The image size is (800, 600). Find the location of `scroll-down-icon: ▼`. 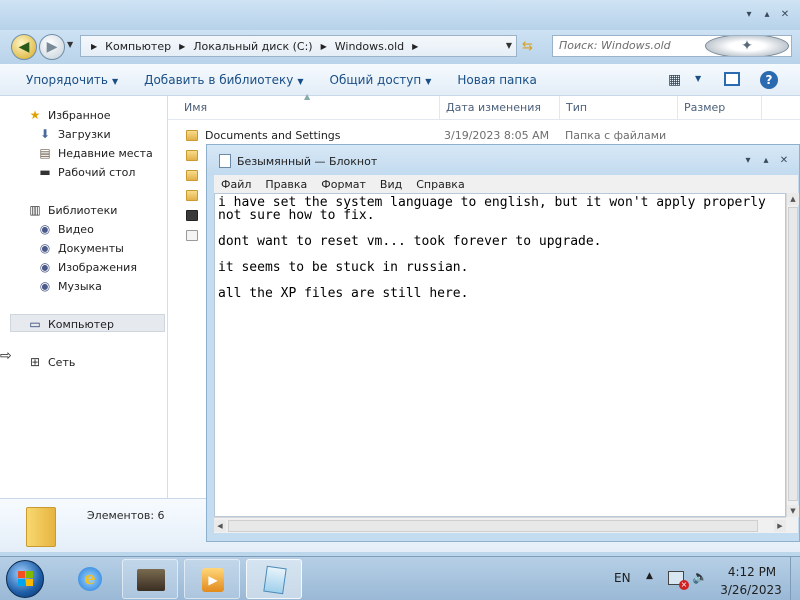

scroll-down-icon: ▼ is located at coordinates (793, 511).